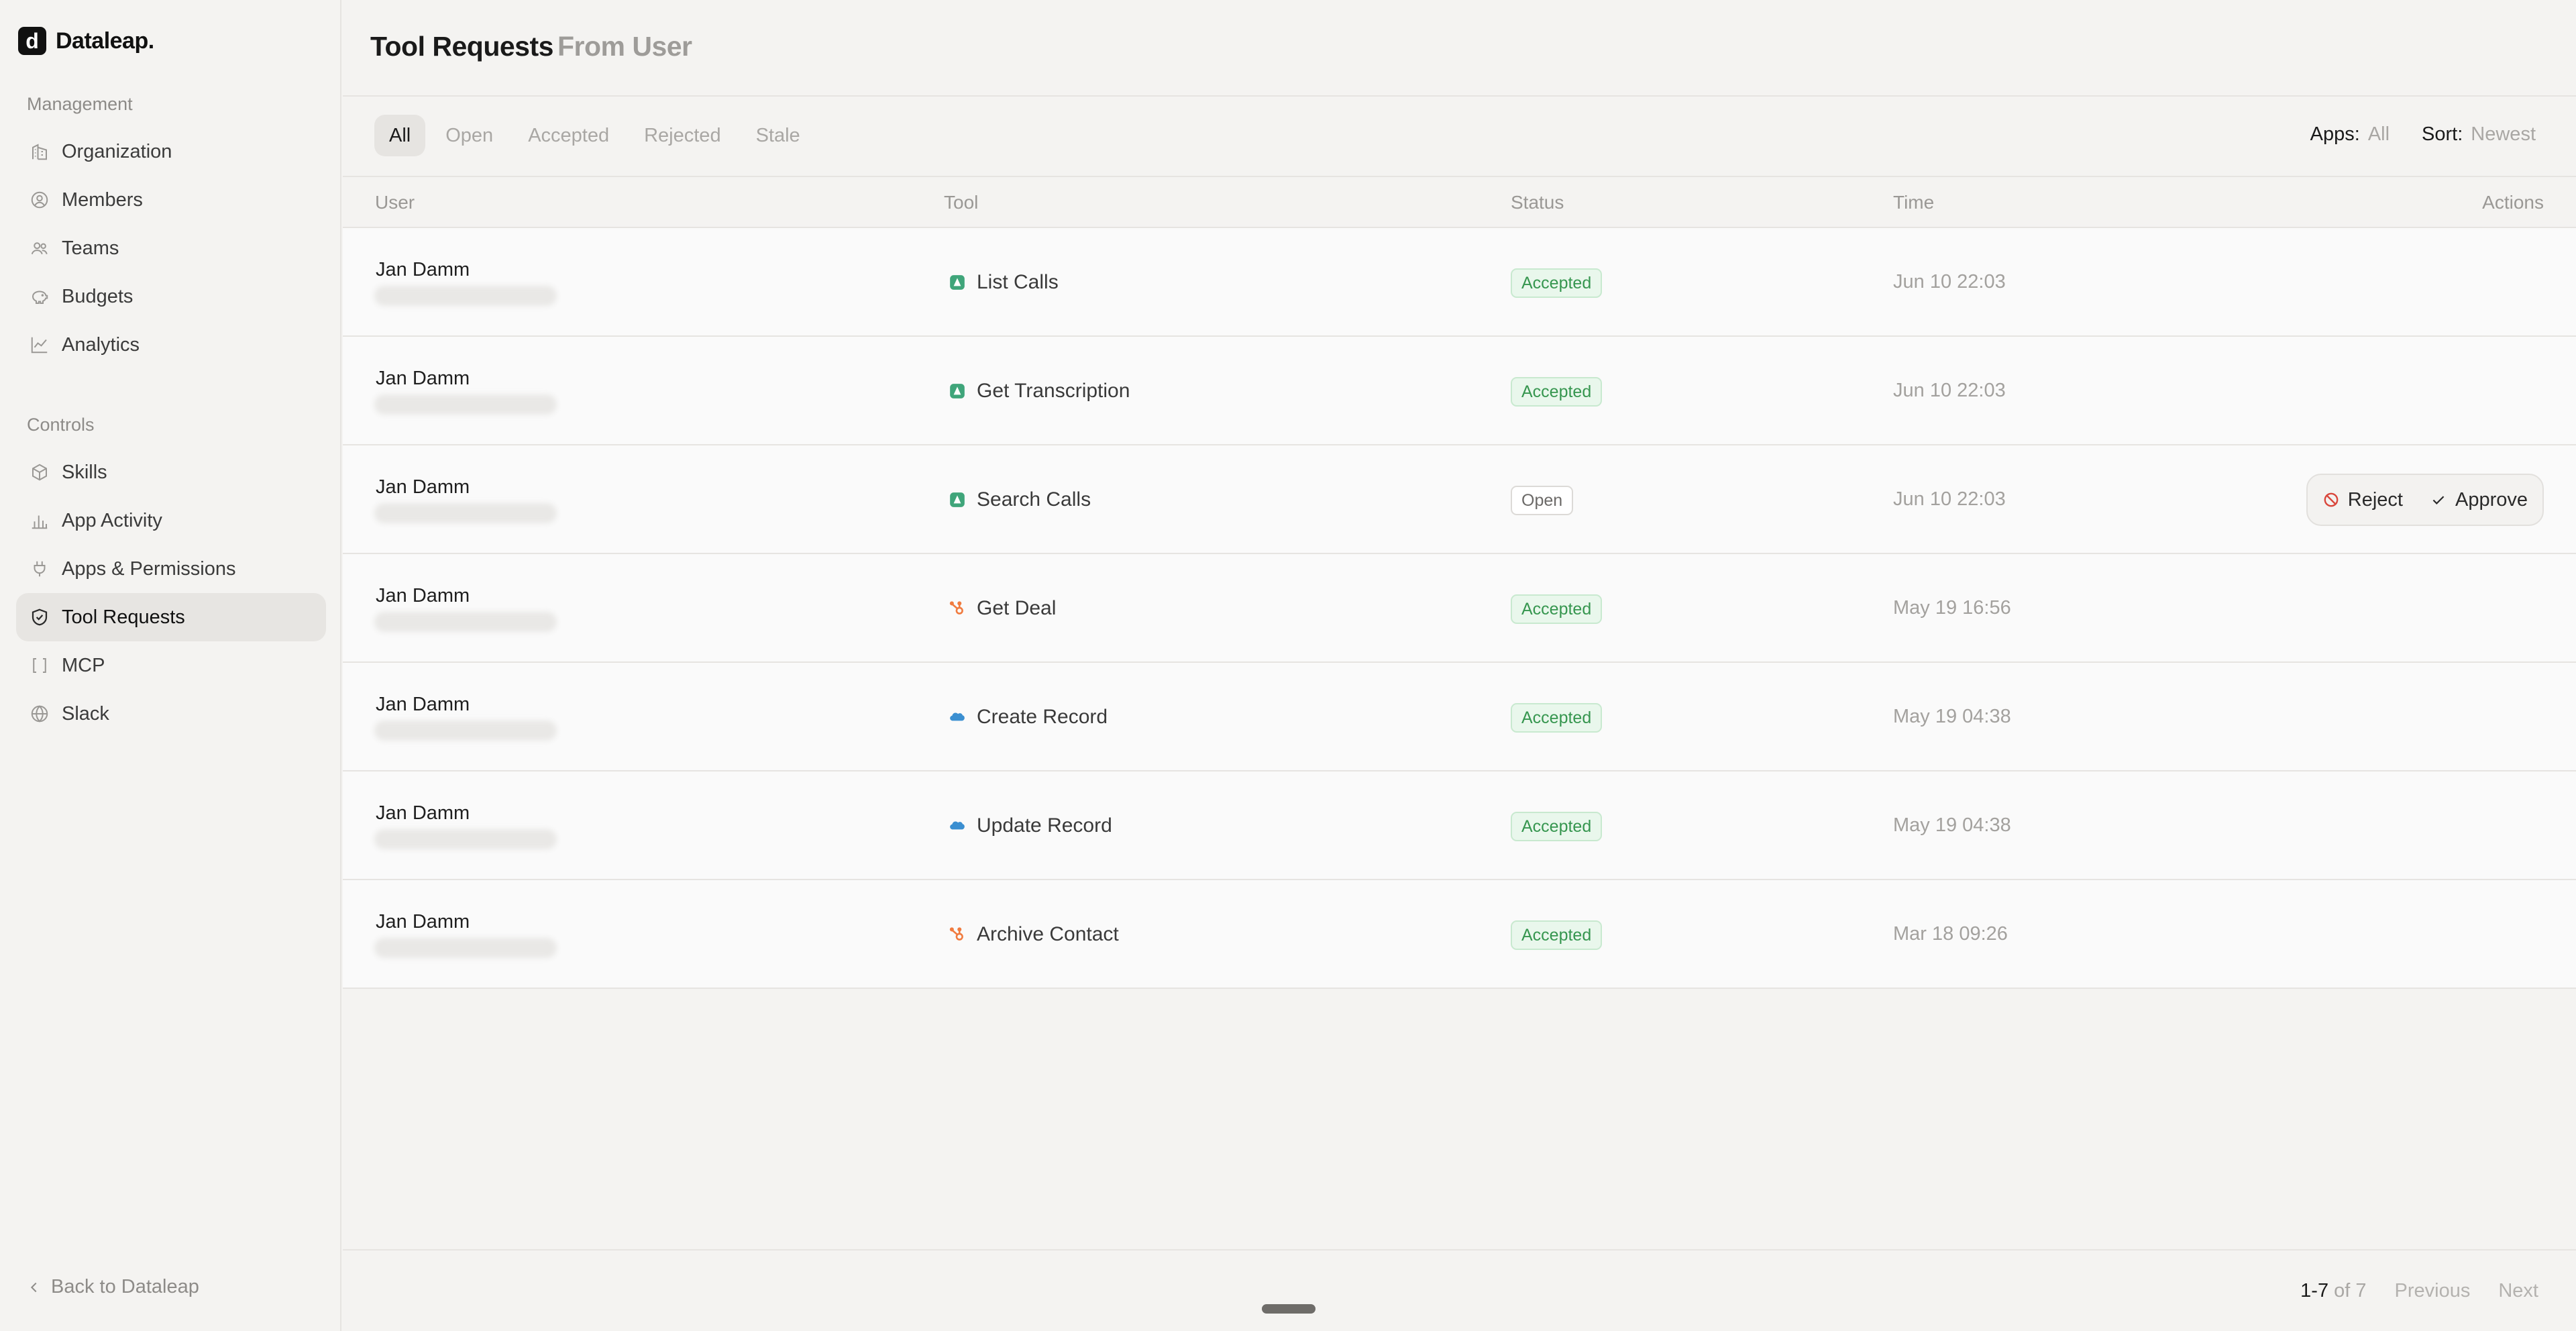 The image size is (2576, 1331). What do you see at coordinates (84, 472) in the screenshot?
I see `sidebar-item-label: Skills` at bounding box center [84, 472].